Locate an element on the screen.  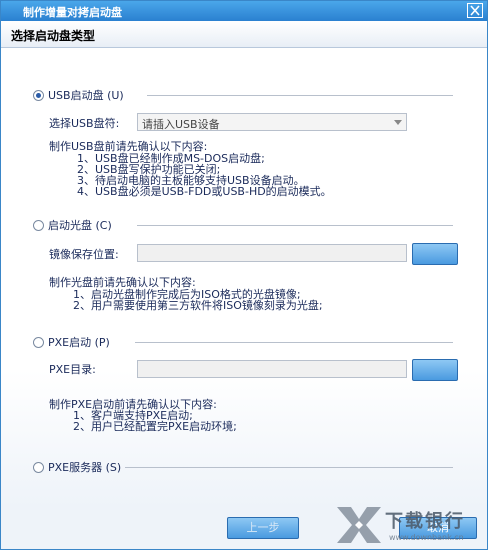
cd-radio-label: 启动光盘 (C) is located at coordinates (80, 225).